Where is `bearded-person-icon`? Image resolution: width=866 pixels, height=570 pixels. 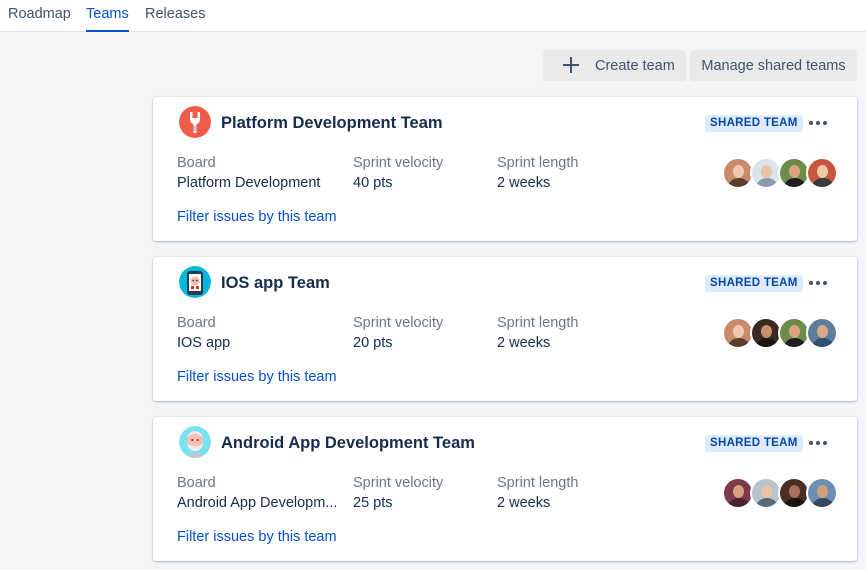 bearded-person-icon is located at coordinates (195, 442).